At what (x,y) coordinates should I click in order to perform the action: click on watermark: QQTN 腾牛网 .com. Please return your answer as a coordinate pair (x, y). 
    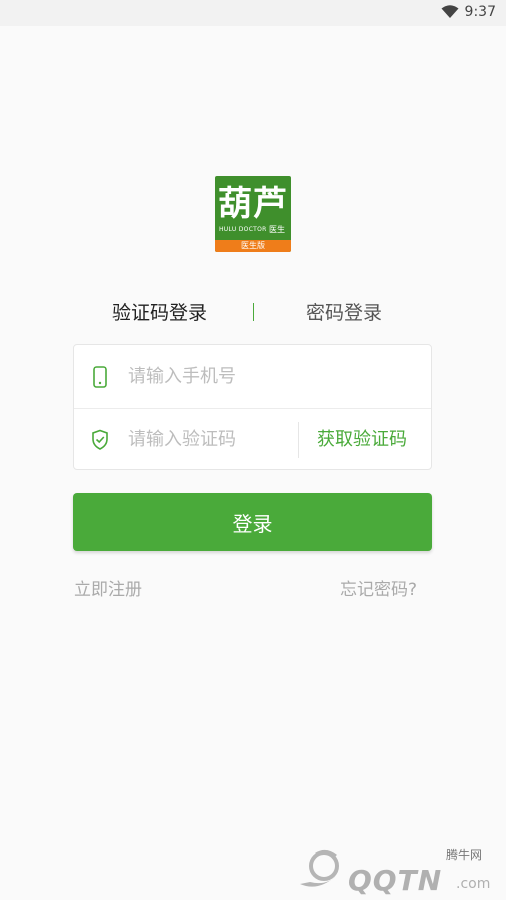
    Looking at the image, I should click on (398, 871).